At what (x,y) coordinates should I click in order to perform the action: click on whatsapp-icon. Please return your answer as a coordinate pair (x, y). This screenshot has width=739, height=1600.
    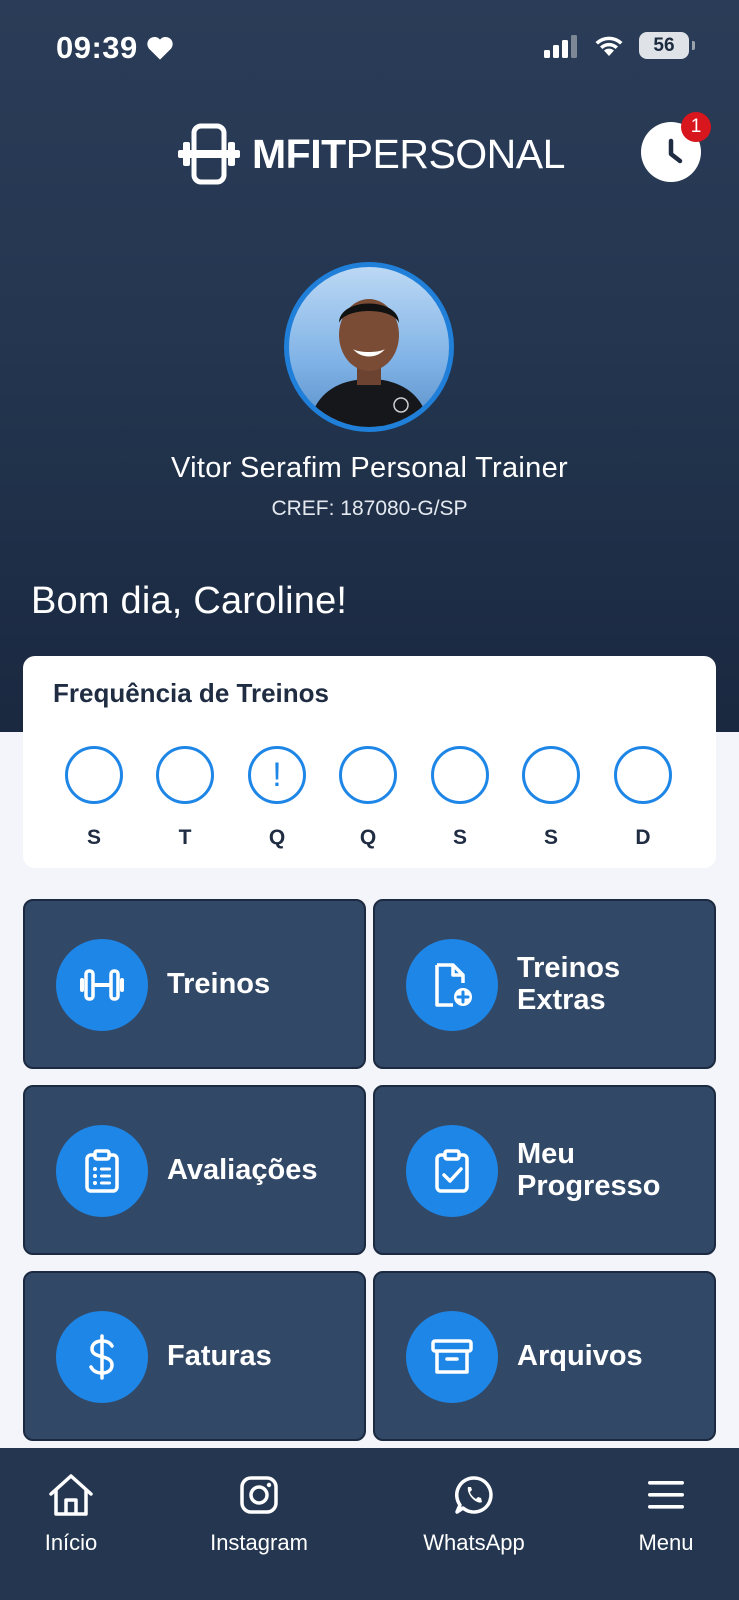
    Looking at the image, I should click on (474, 1495).